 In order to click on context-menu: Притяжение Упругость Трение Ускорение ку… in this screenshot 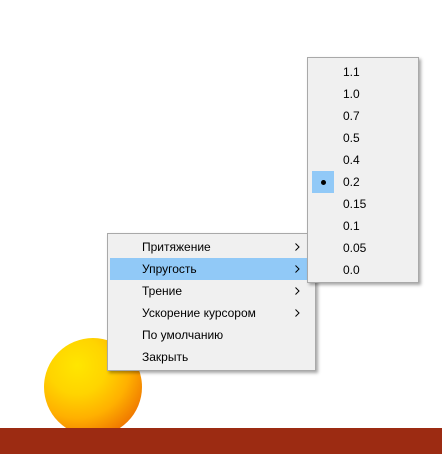, I will do `click(211, 302)`.